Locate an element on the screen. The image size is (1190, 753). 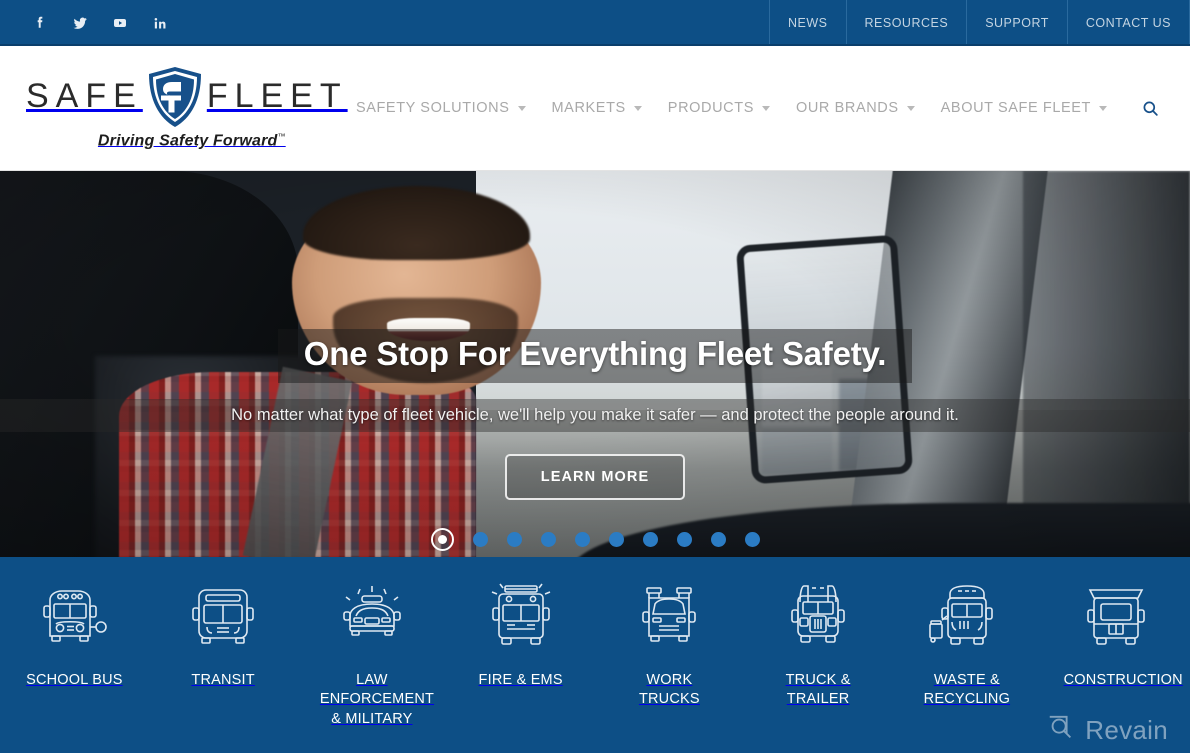
hero-title: One Stop For Everything Fleet Safety. is located at coordinates (595, 353).